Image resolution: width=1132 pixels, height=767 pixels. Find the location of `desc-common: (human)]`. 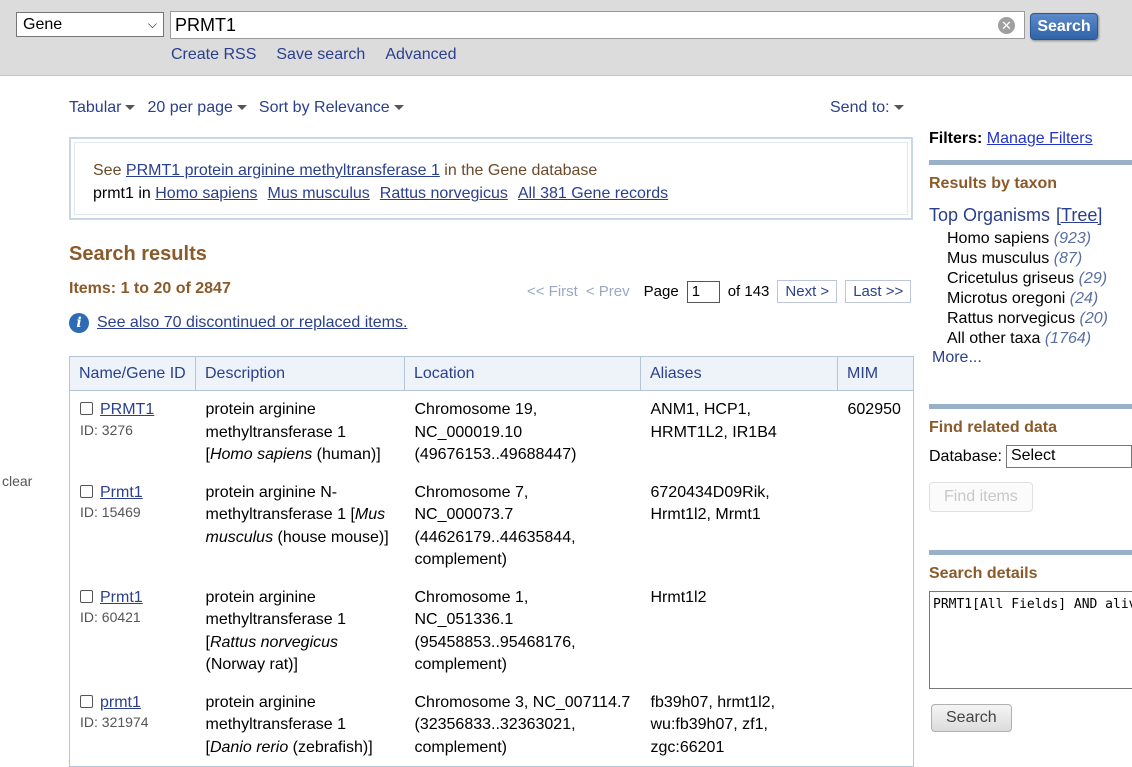

desc-common: (human)] is located at coordinates (346, 454).